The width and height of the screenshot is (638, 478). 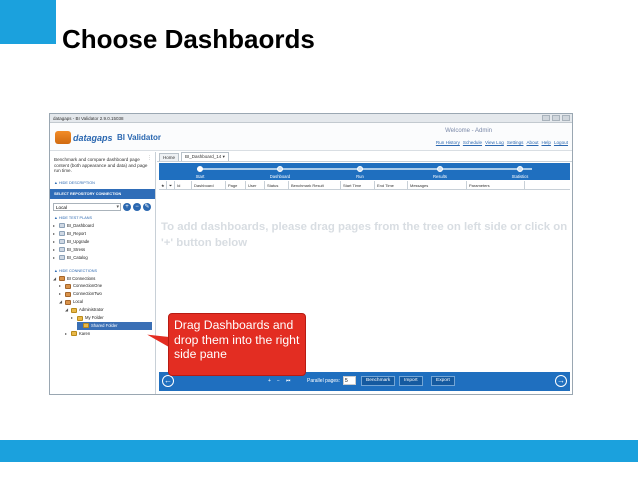 I want to click on pager: + − ⏮, so click(x=279, y=381).